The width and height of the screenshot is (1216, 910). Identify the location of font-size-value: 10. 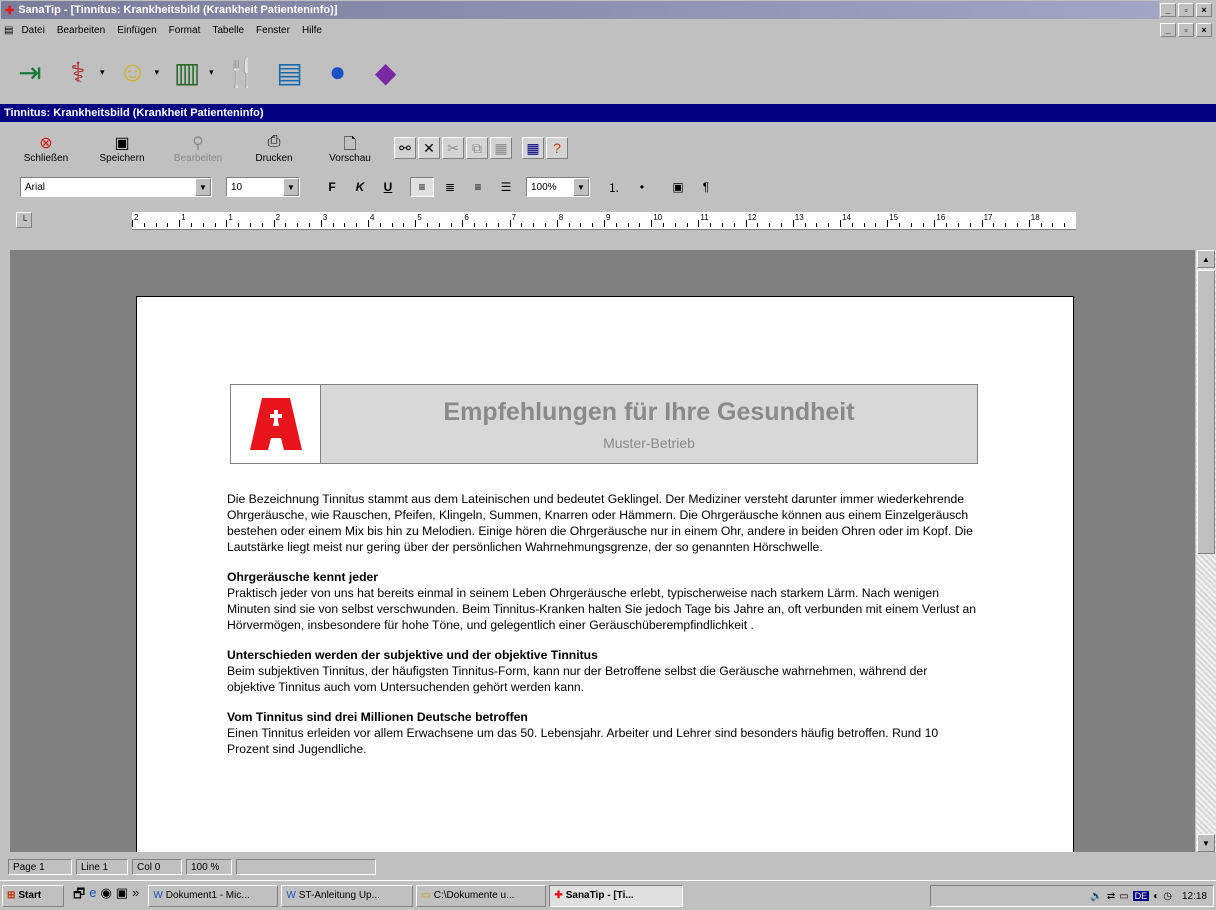
(237, 187).